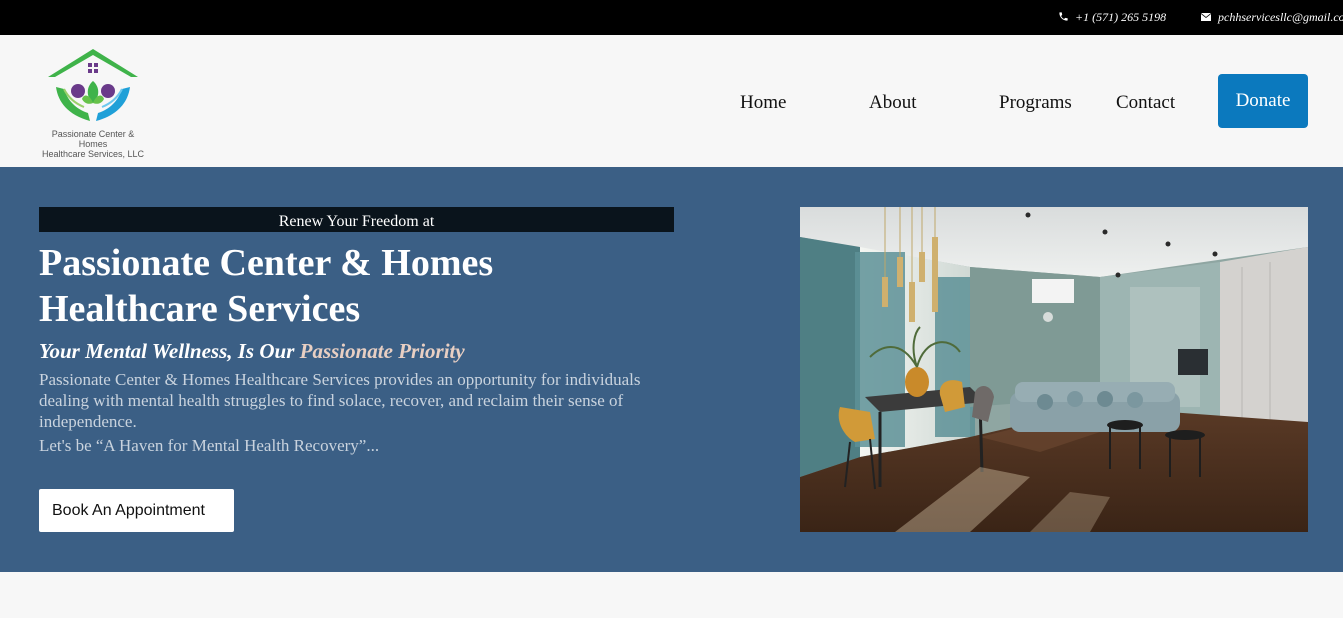  Describe the element at coordinates (93, 85) in the screenshot. I see `logo-house-hands-icon` at that location.